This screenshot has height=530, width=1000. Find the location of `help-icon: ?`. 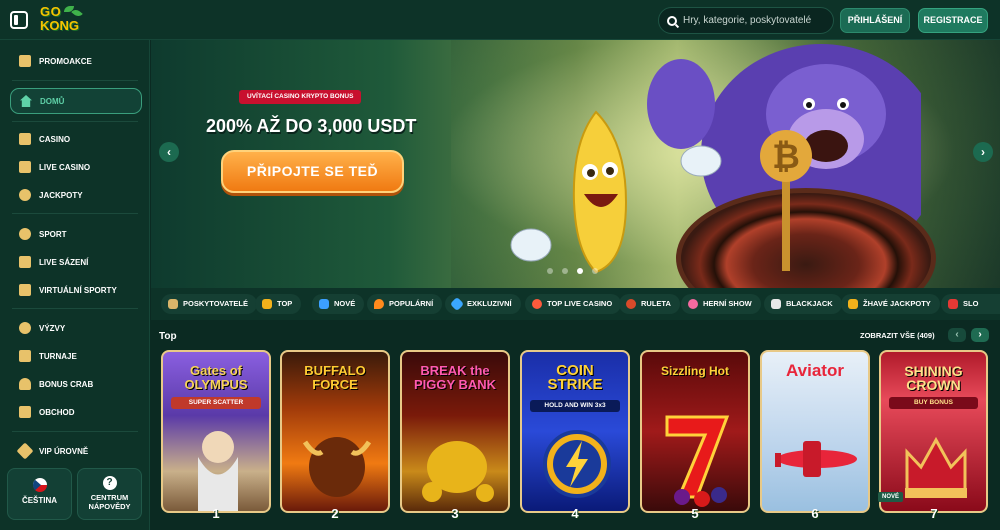

help-icon: ? is located at coordinates (109, 483).